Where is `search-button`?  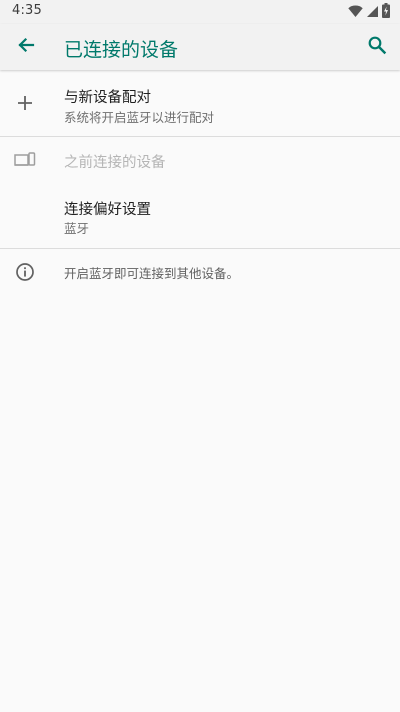 search-button is located at coordinates (377, 47).